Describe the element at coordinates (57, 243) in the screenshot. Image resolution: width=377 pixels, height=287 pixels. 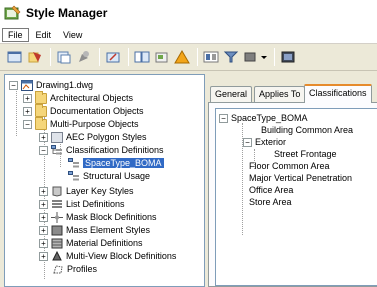
I see `material-icon` at that location.